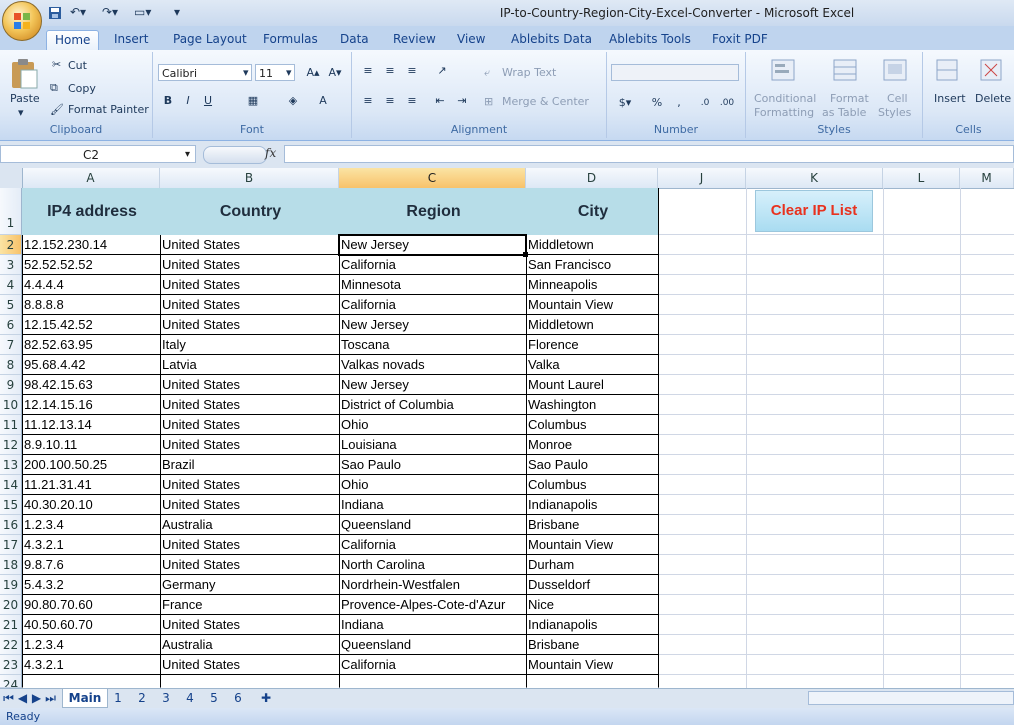 The image size is (1014, 725). What do you see at coordinates (11, 645) in the screenshot?
I see `row-header: 22` at bounding box center [11, 645].